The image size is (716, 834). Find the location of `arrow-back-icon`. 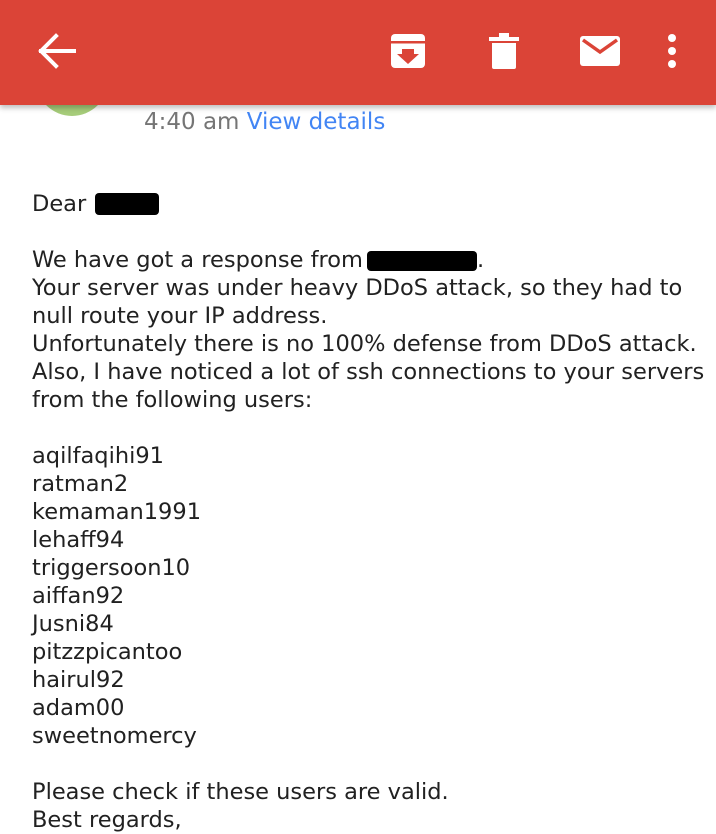

arrow-back-icon is located at coordinates (57, 51).